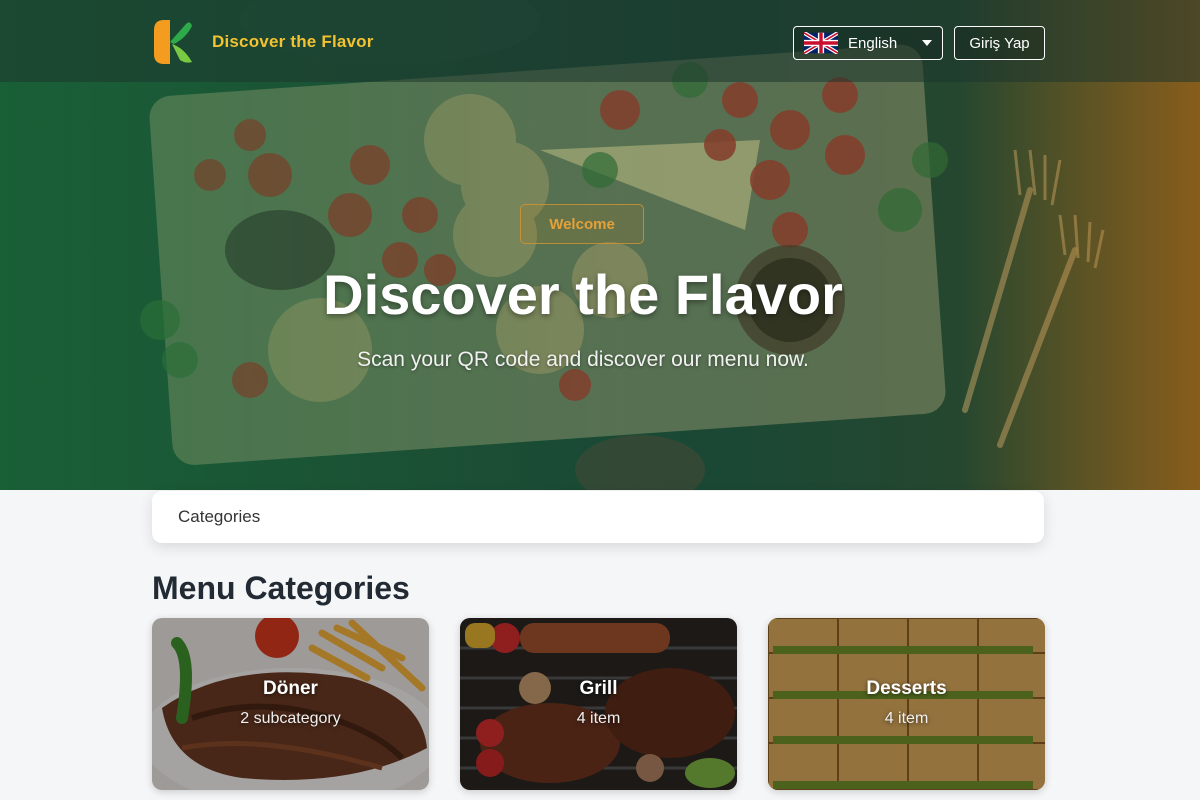  Describe the element at coordinates (290, 718) in the screenshot. I see `card-count: 2 subcategory` at that location.